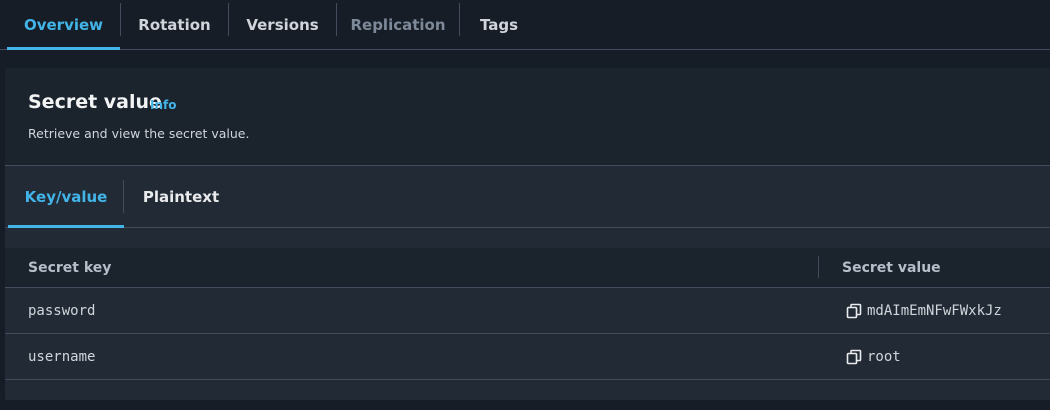 Image resolution: width=1050 pixels, height=410 pixels. Describe the element at coordinates (891, 268) in the screenshot. I see `column-header-secret-value: Secret value` at that location.